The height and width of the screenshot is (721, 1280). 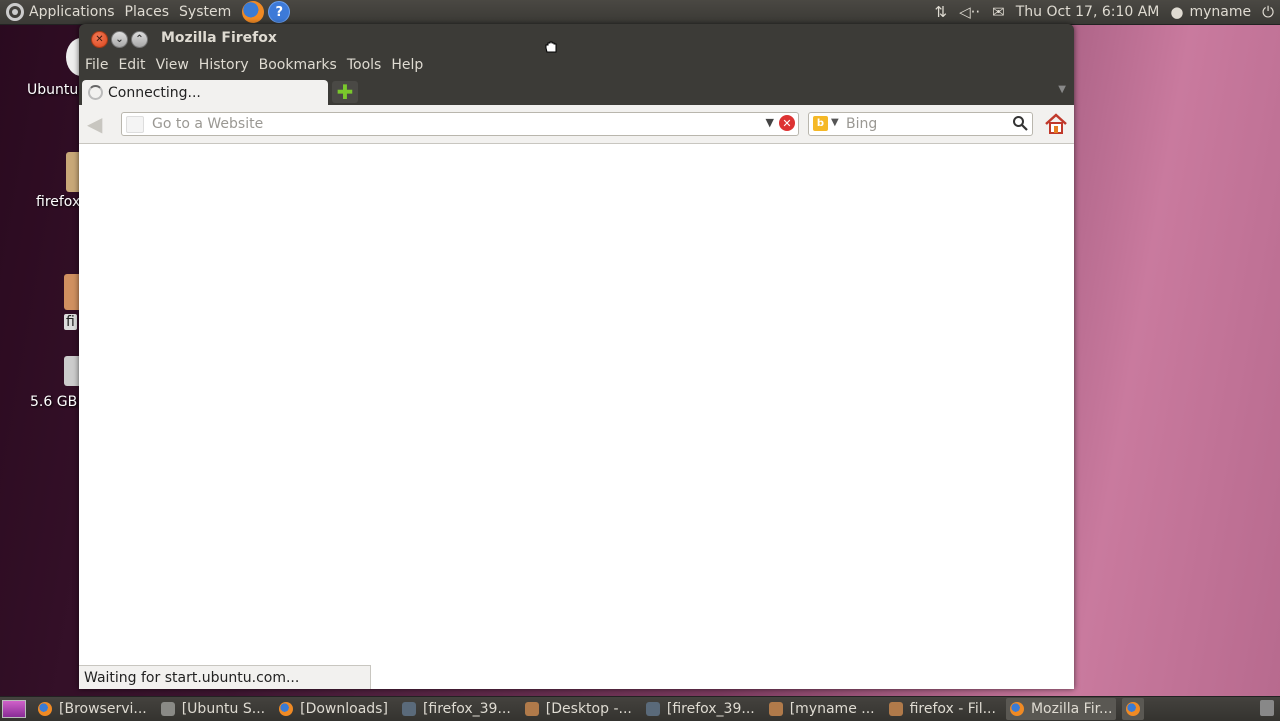 I want to click on new-tab-button: ✚, so click(x=345, y=92).